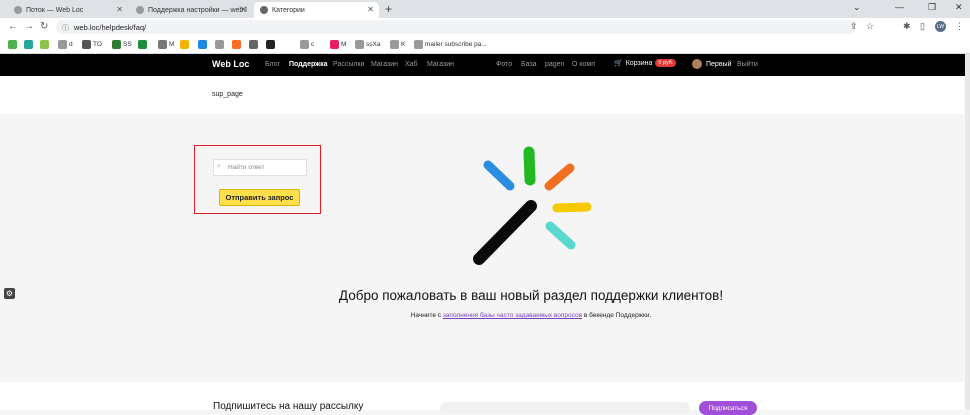  I want to click on nav-base: База, so click(529, 64).